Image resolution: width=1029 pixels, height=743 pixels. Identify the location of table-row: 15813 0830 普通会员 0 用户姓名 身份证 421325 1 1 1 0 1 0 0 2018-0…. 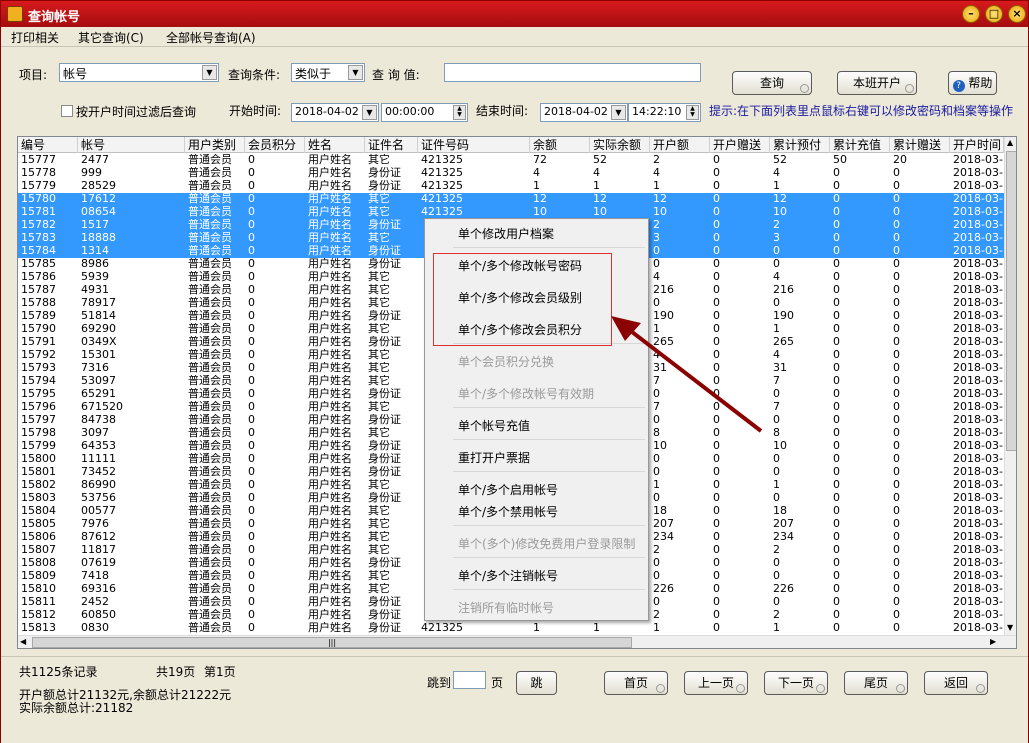
(511, 628).